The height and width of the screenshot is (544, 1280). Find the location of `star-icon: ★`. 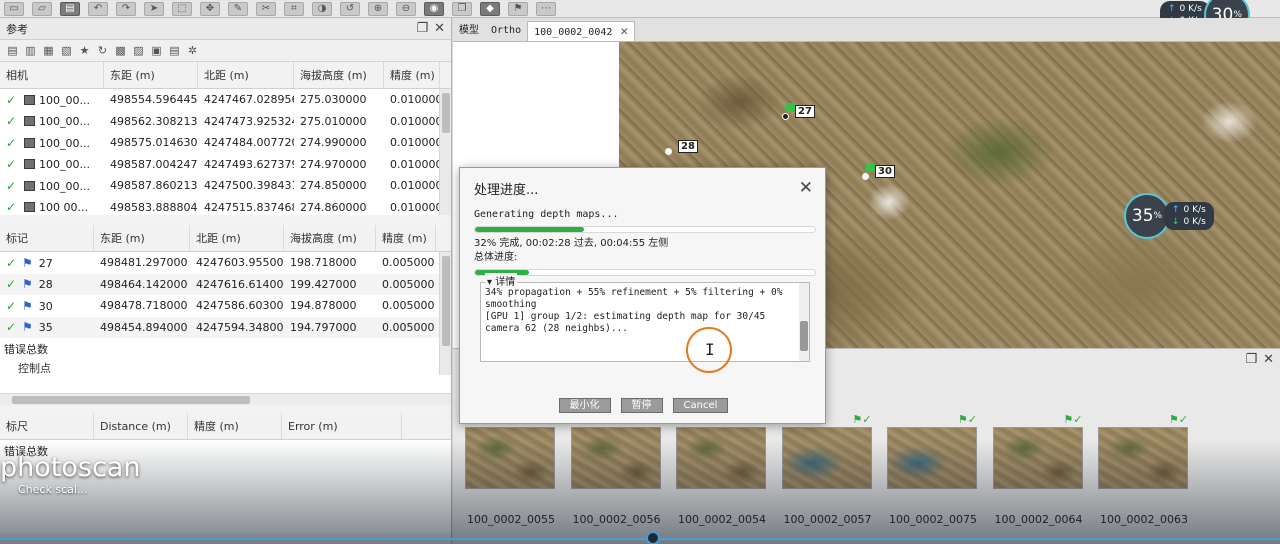

star-icon: ★ is located at coordinates (84, 50).